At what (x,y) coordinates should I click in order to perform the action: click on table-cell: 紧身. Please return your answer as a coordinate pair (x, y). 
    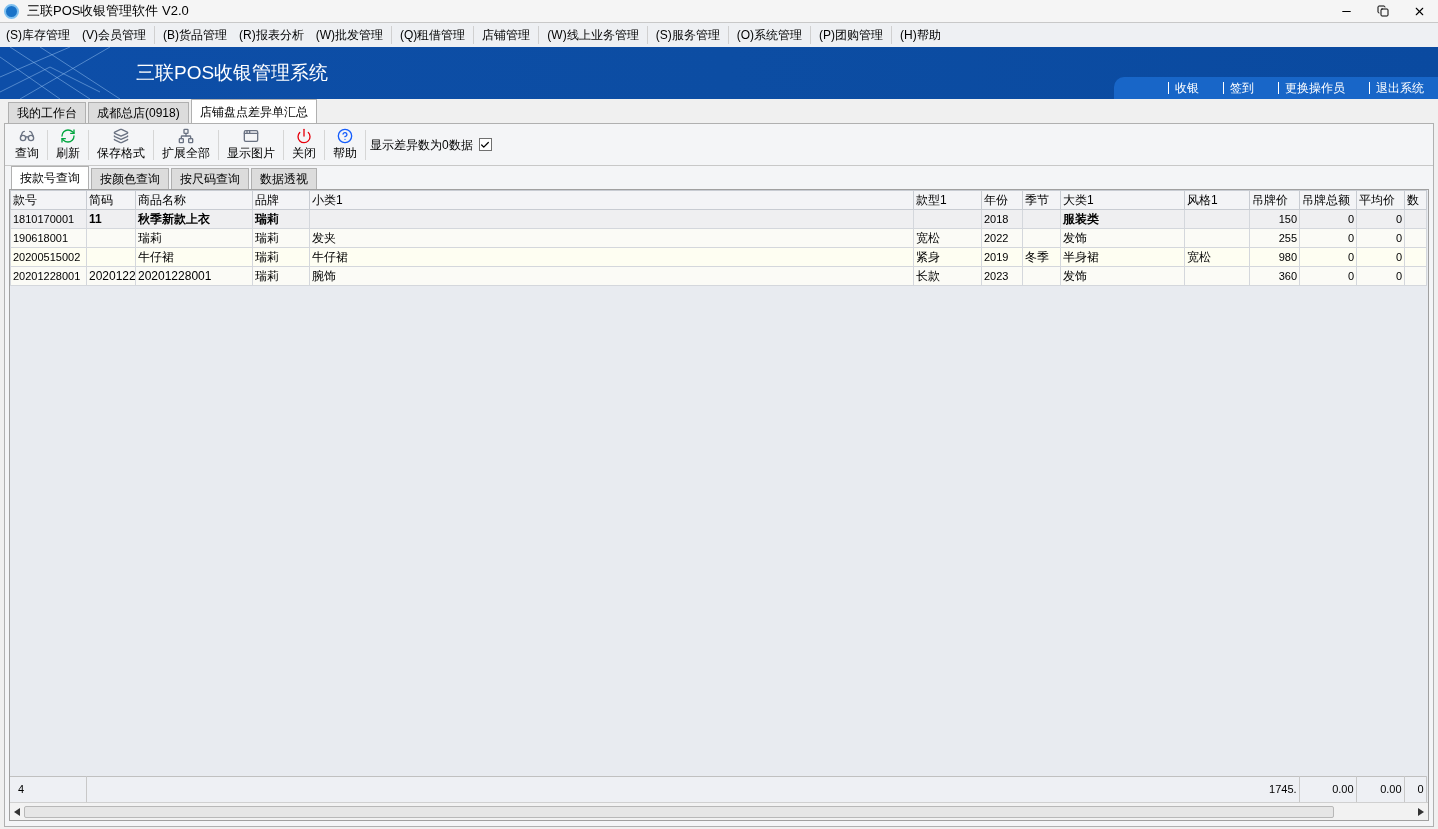
    Looking at the image, I should click on (928, 257).